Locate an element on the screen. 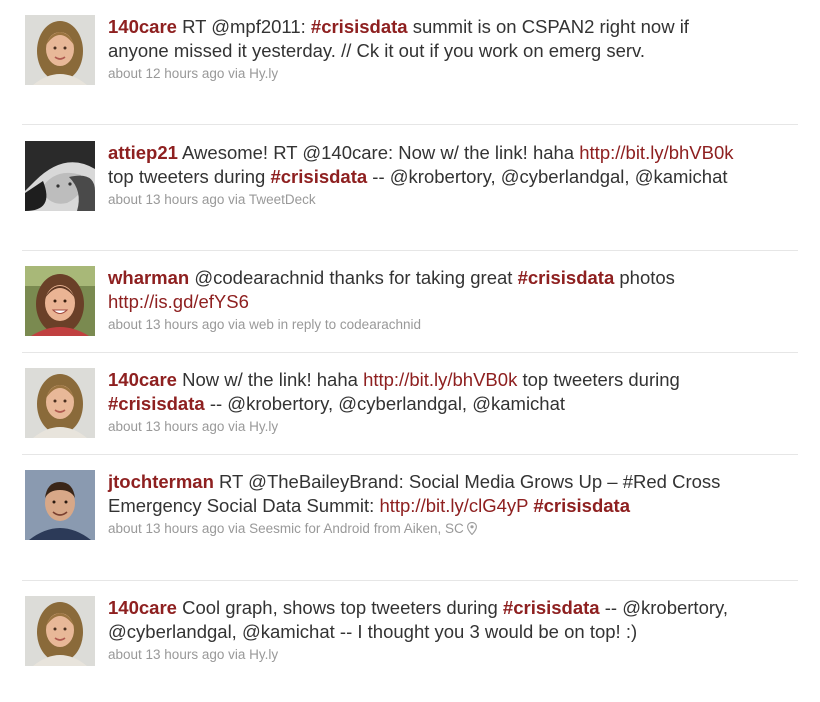  author-link: jtochterman is located at coordinates (161, 481).